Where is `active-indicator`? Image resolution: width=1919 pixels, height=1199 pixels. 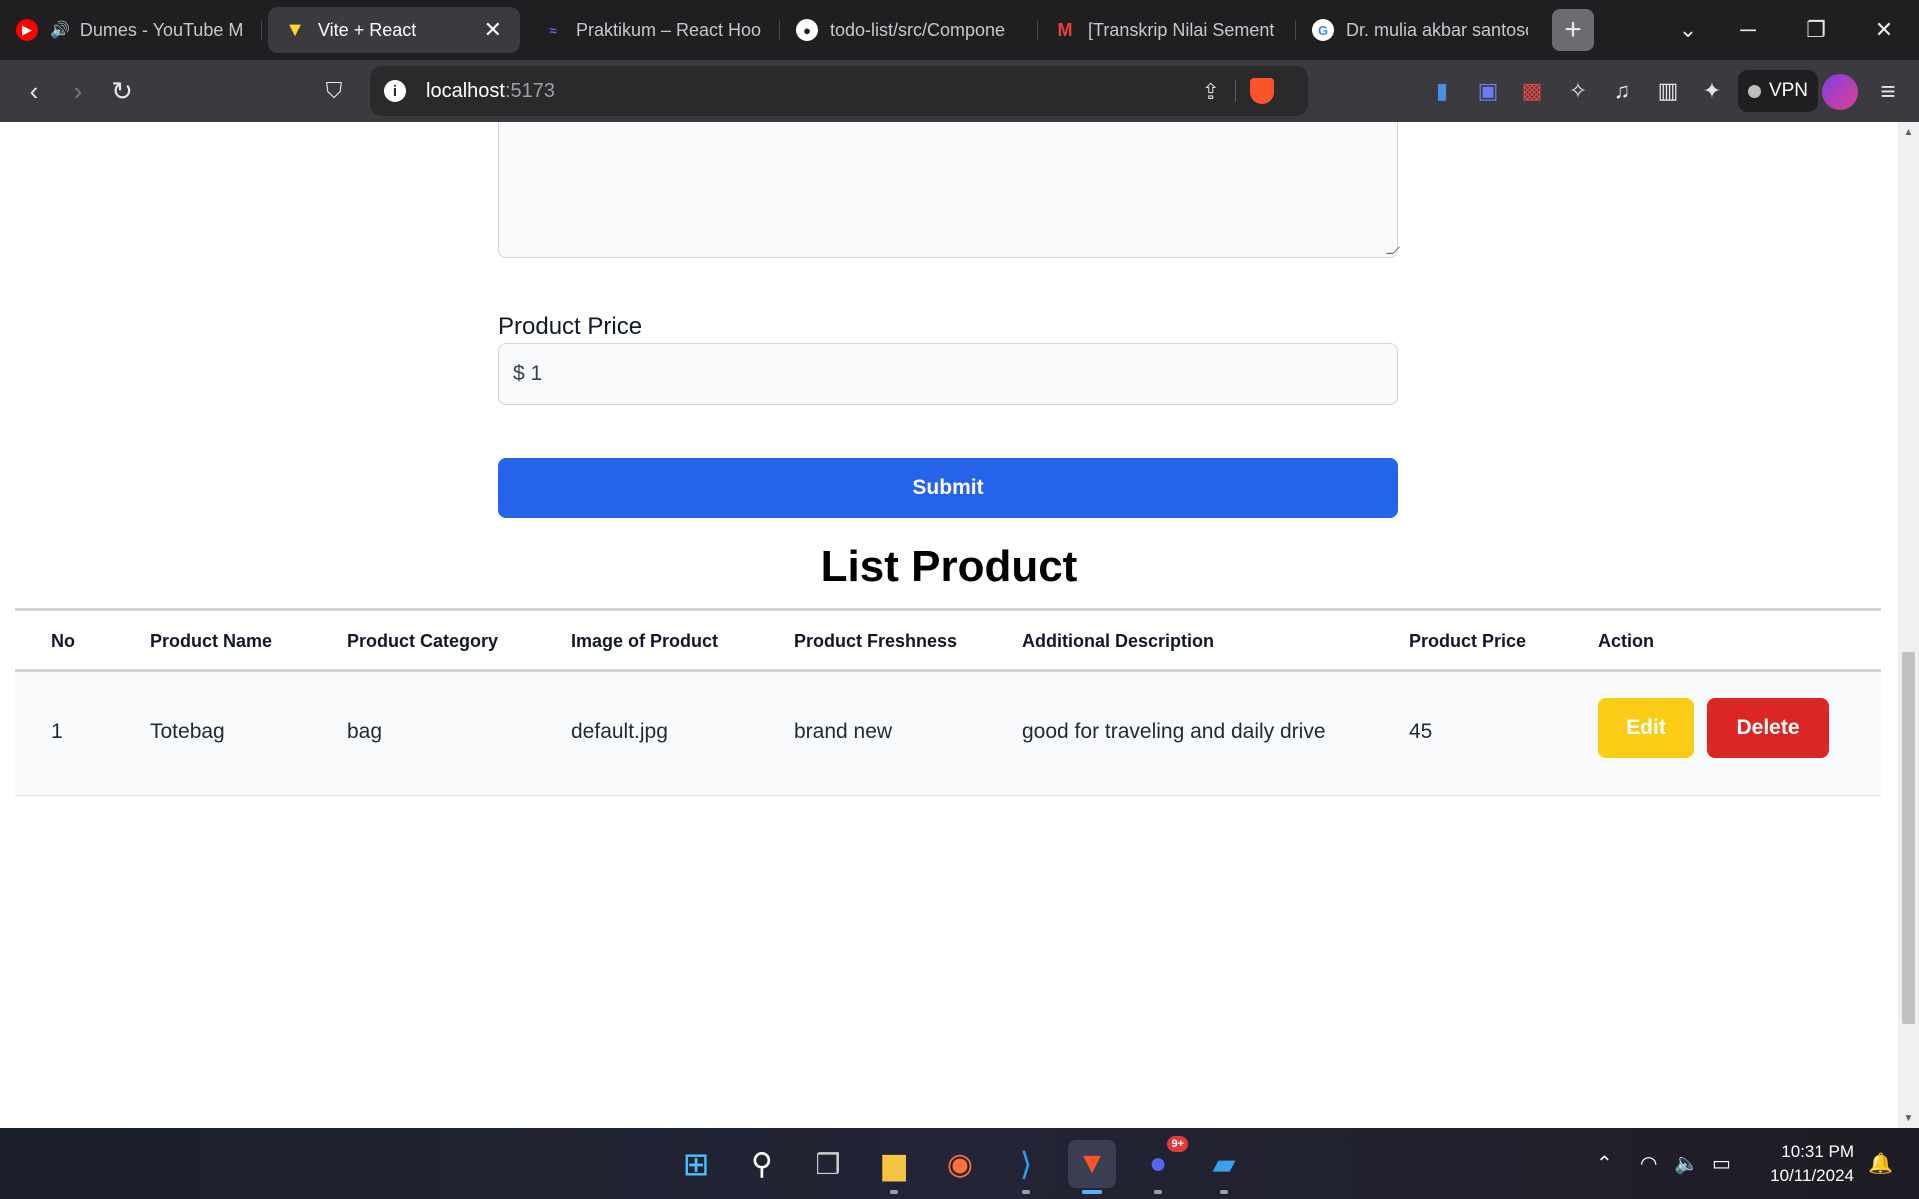 active-indicator is located at coordinates (1092, 1192).